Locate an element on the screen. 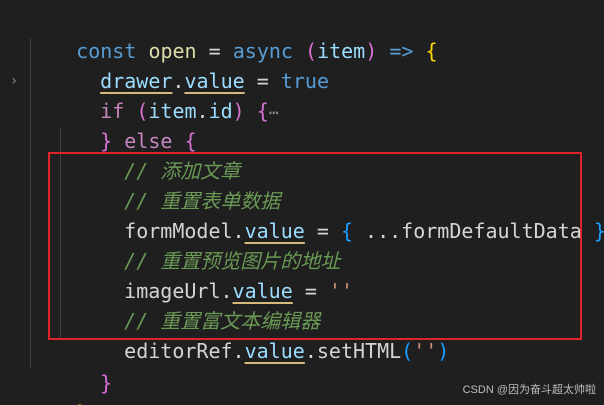  property-id: id is located at coordinates (220, 111).